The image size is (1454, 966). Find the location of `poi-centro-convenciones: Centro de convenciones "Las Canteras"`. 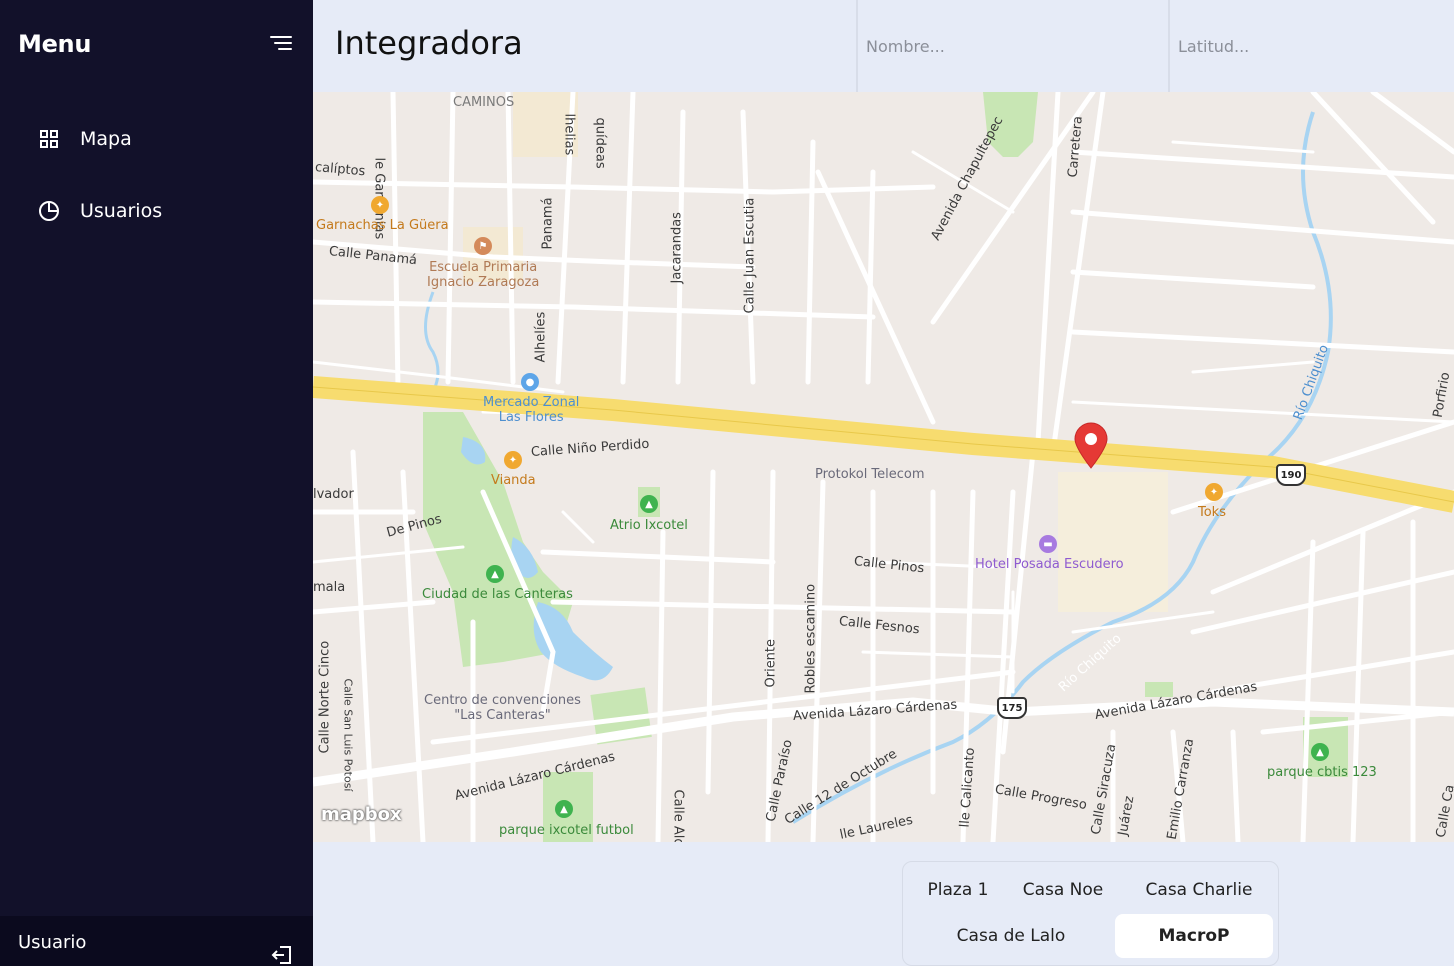

poi-centro-convenciones: Centro de convenciones "Las Canteras" is located at coordinates (502, 708).